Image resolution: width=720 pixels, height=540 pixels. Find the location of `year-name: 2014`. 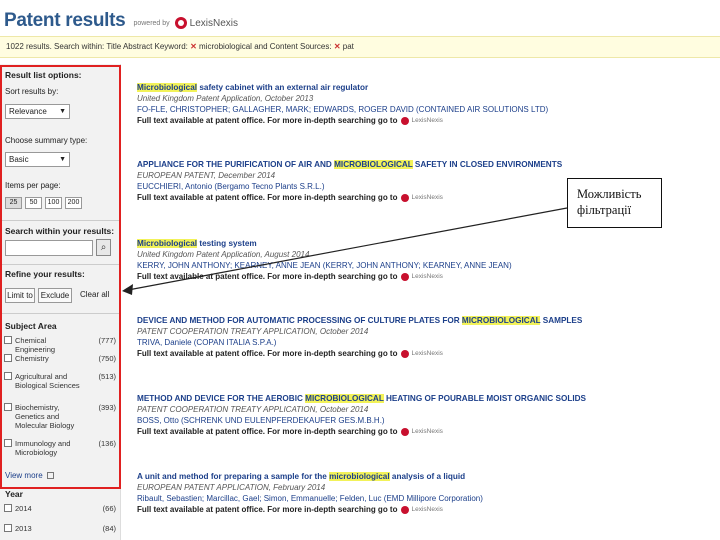

year-name: 2014 is located at coordinates (23, 508).